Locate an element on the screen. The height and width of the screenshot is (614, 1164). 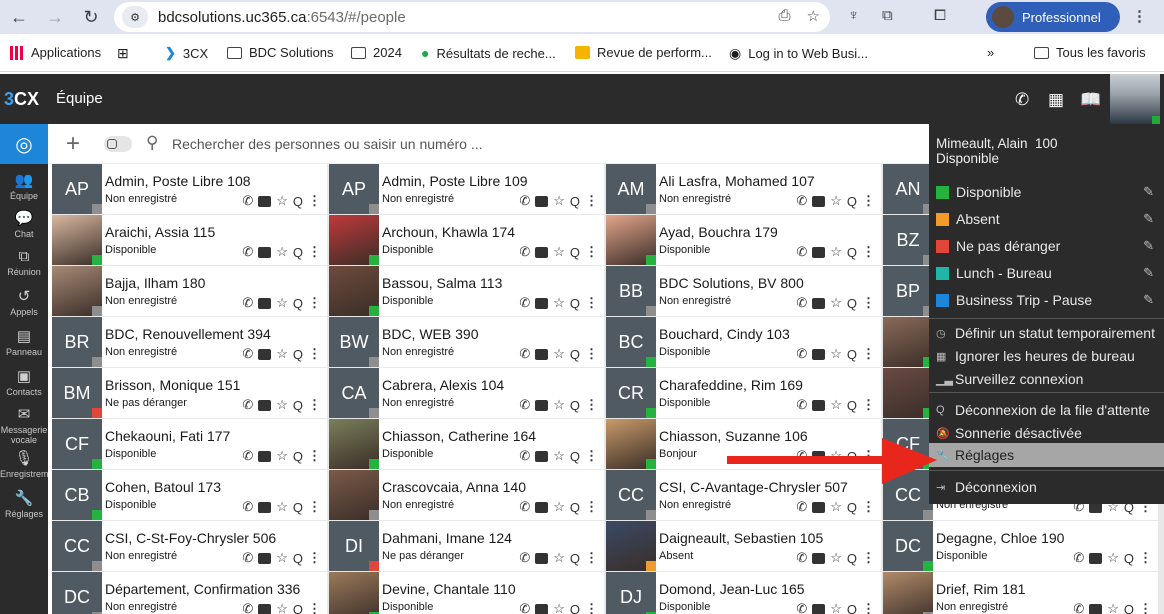
bookmark-applications: Applications is located at coordinates (55, 52).